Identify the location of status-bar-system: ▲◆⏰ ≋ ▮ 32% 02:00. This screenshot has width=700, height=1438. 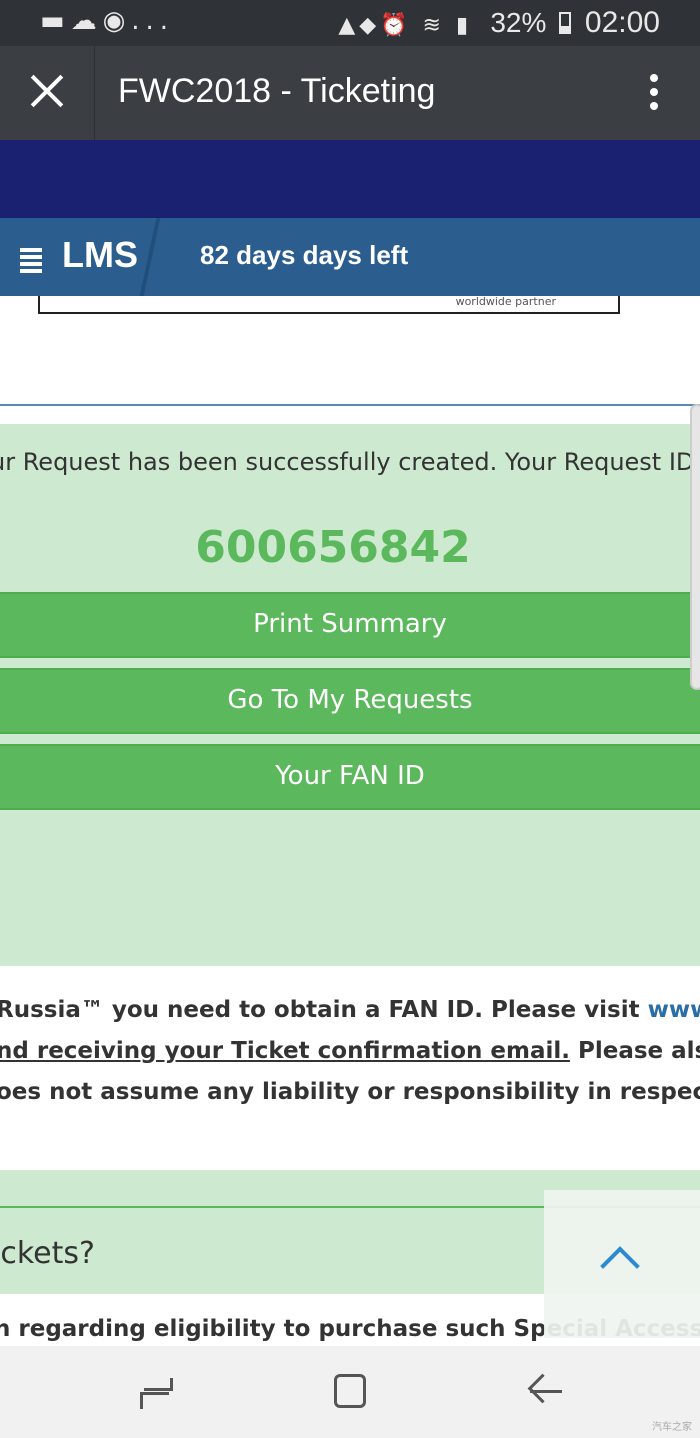
(499, 23).